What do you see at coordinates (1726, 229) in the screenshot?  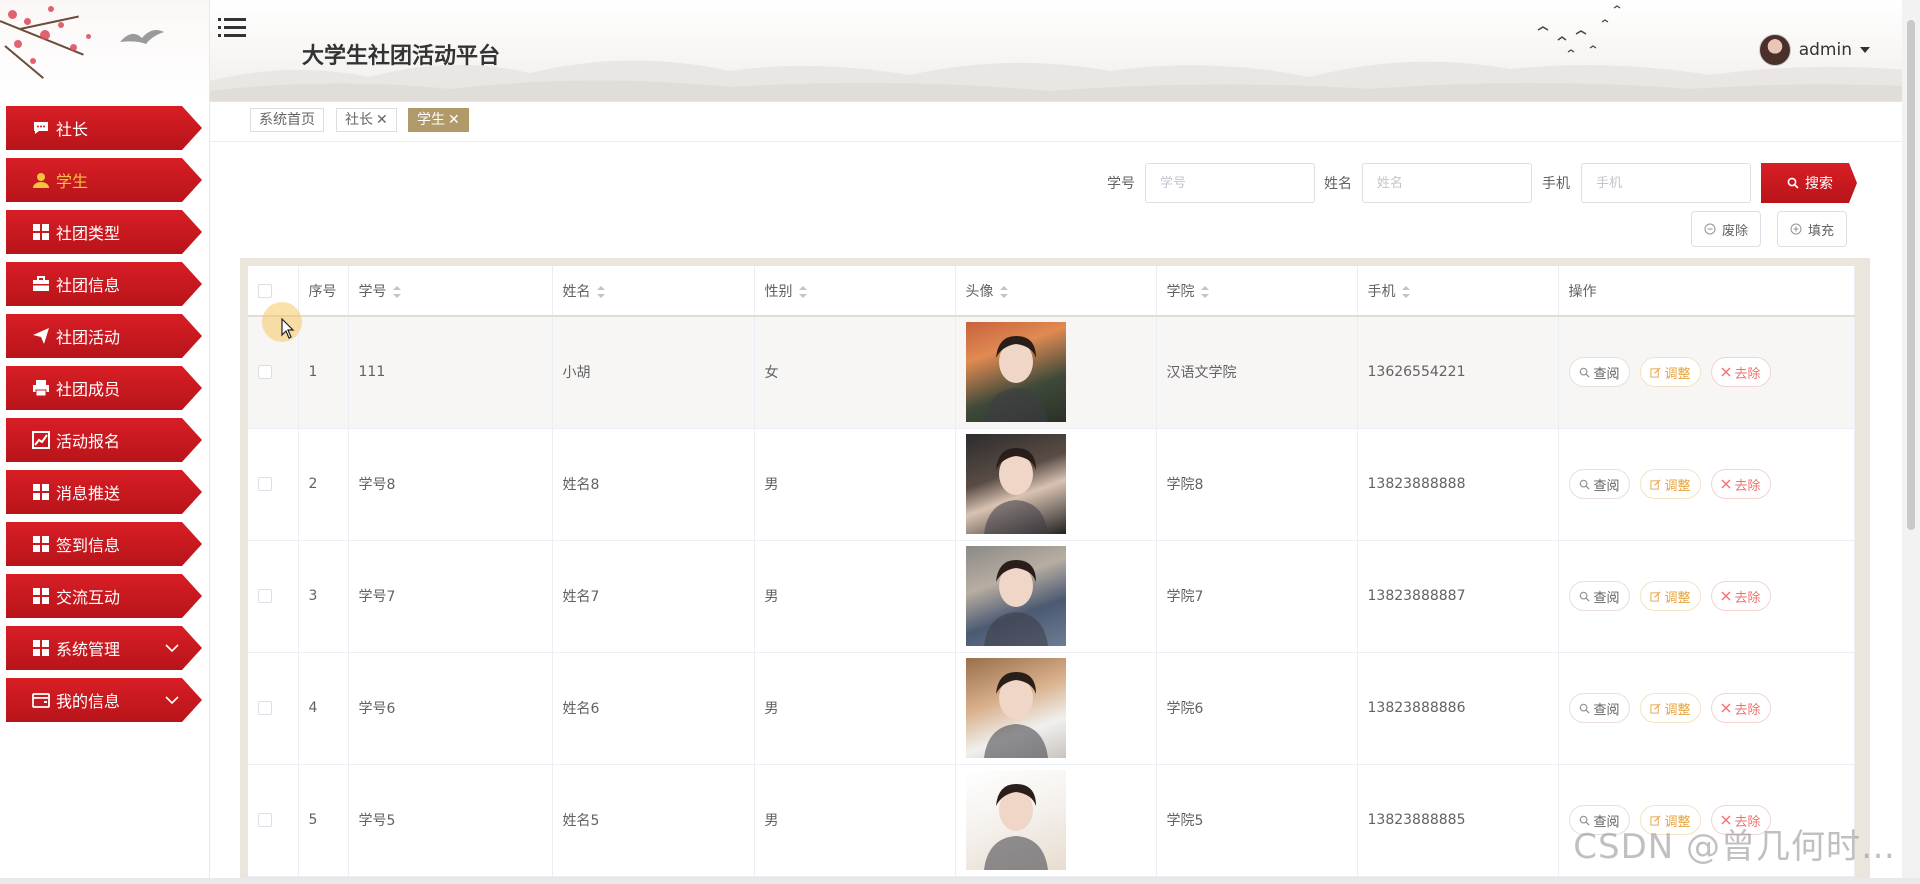 I see `delete-button: 废除` at bounding box center [1726, 229].